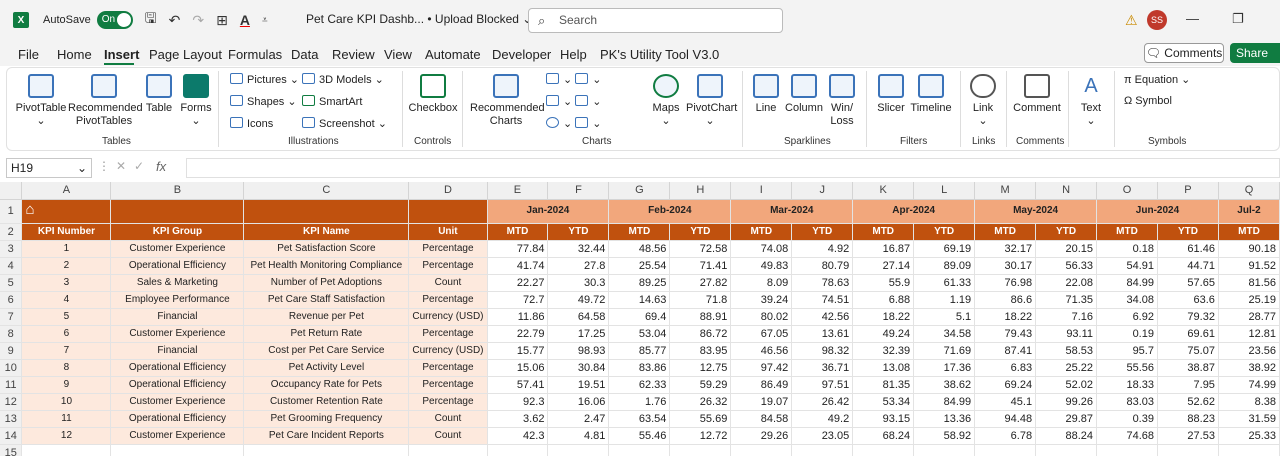 The height and width of the screenshot is (456, 1280). Describe the element at coordinates (1066, 436) in the screenshot. I see `value-cell: 88.24` at that location.